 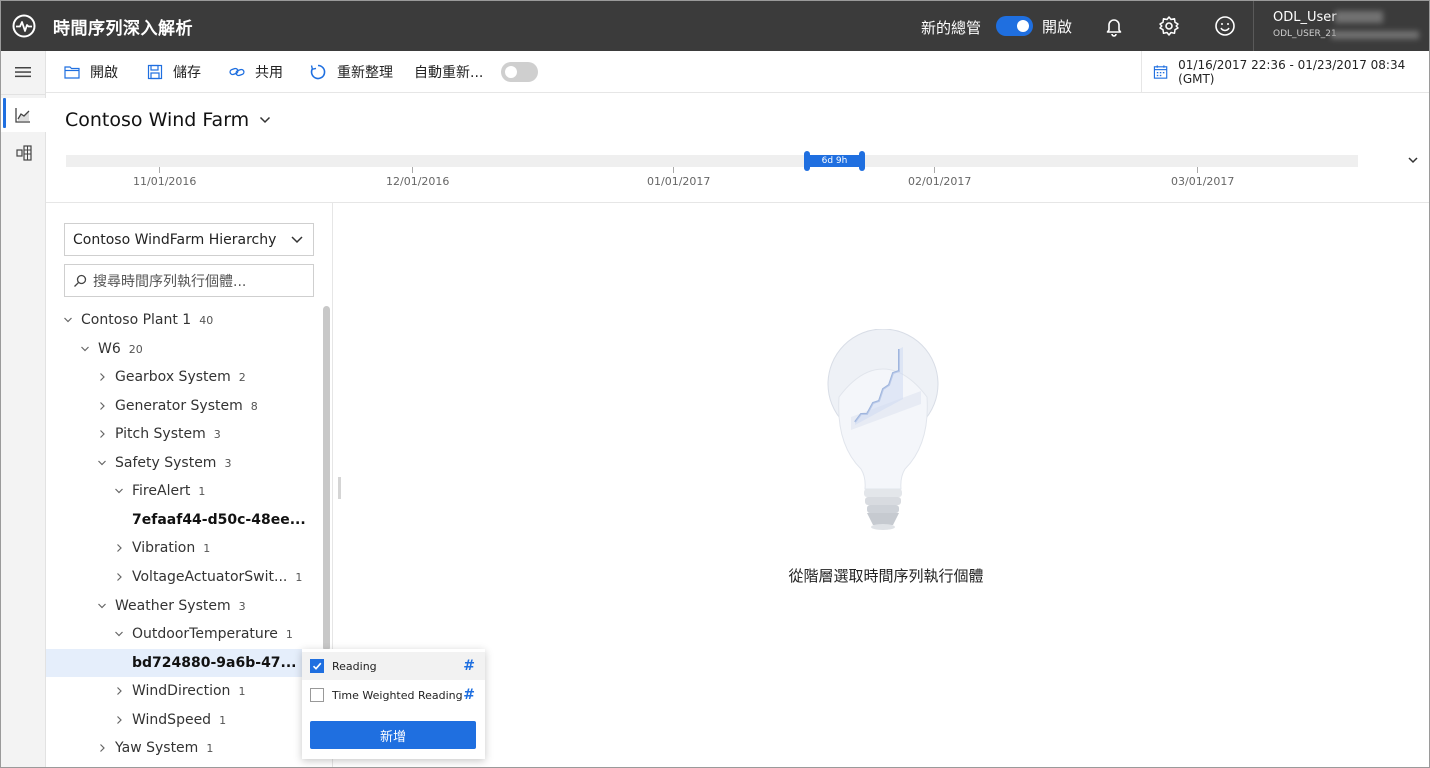 I want to click on open-button: 開啟, so click(x=91, y=72).